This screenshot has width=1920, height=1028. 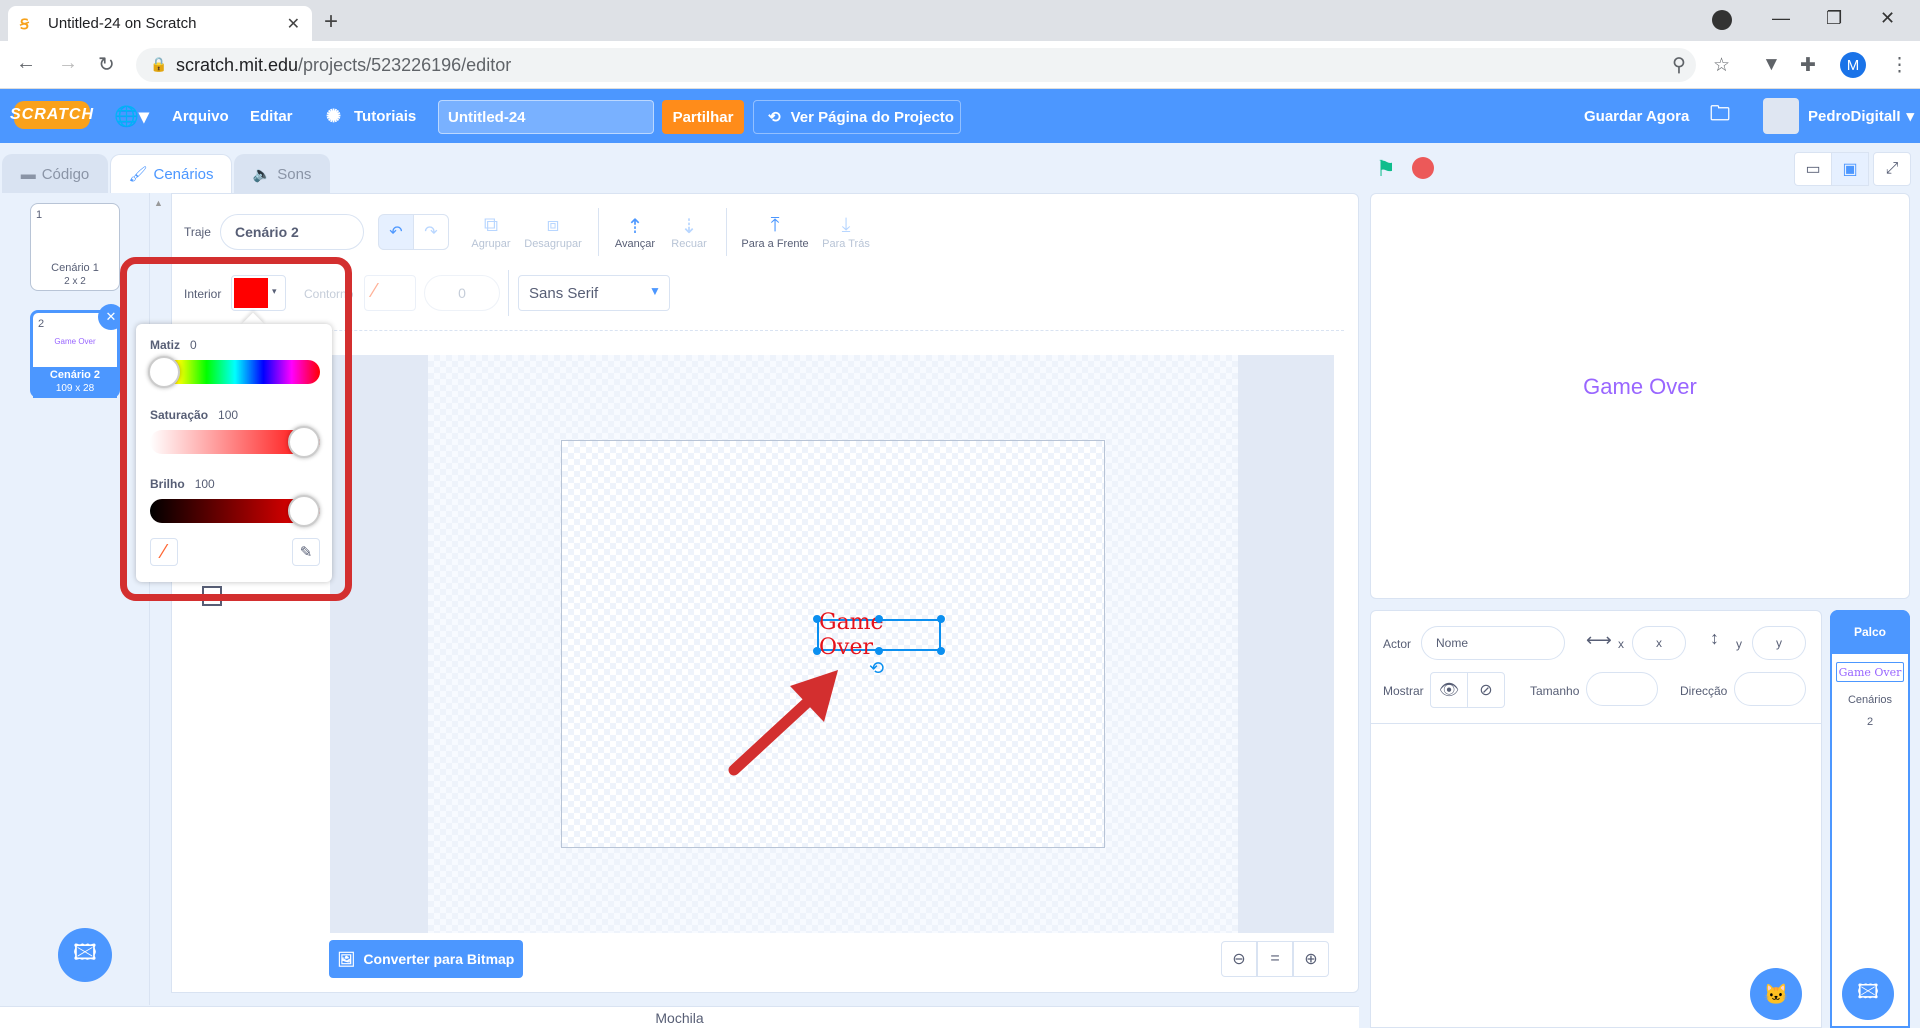 What do you see at coordinates (390, 293) in the screenshot?
I see `outline-color-button: ⁄` at bounding box center [390, 293].